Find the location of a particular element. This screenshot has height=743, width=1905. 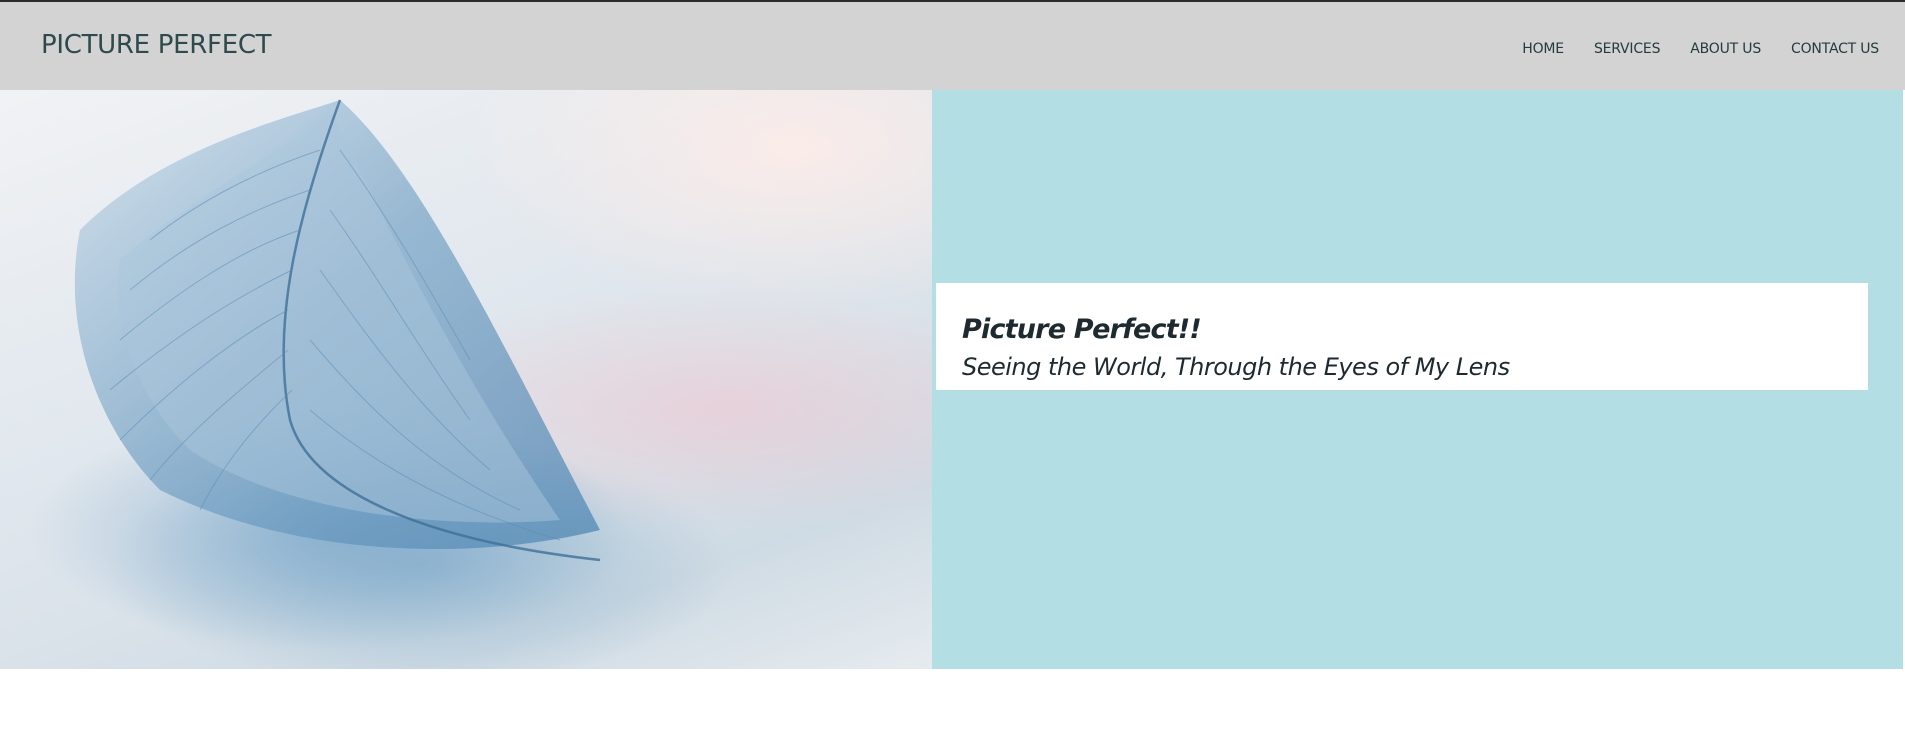

nav-item-contact-us: CONTACT US is located at coordinates (1835, 47).